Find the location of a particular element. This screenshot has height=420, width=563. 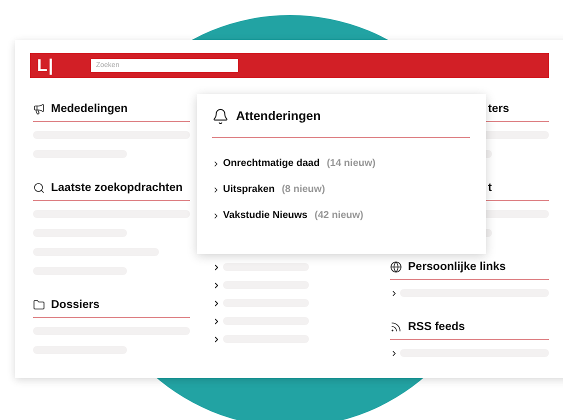

section-title: Persoonlijke links is located at coordinates (457, 267).